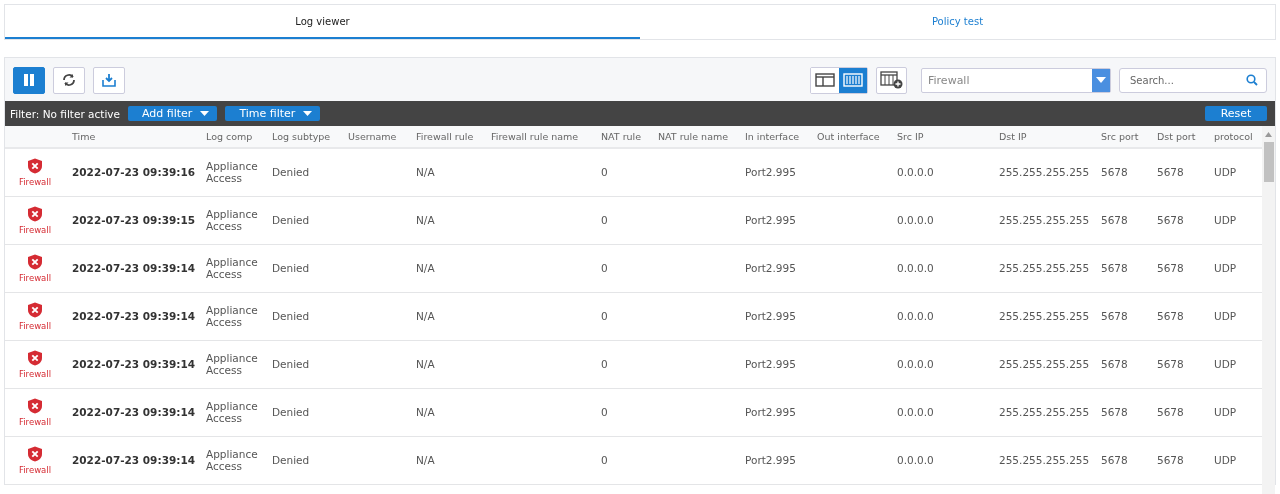 The width and height of the screenshot is (1280, 494). Describe the element at coordinates (891, 80) in the screenshot. I see `add-column-button` at that location.